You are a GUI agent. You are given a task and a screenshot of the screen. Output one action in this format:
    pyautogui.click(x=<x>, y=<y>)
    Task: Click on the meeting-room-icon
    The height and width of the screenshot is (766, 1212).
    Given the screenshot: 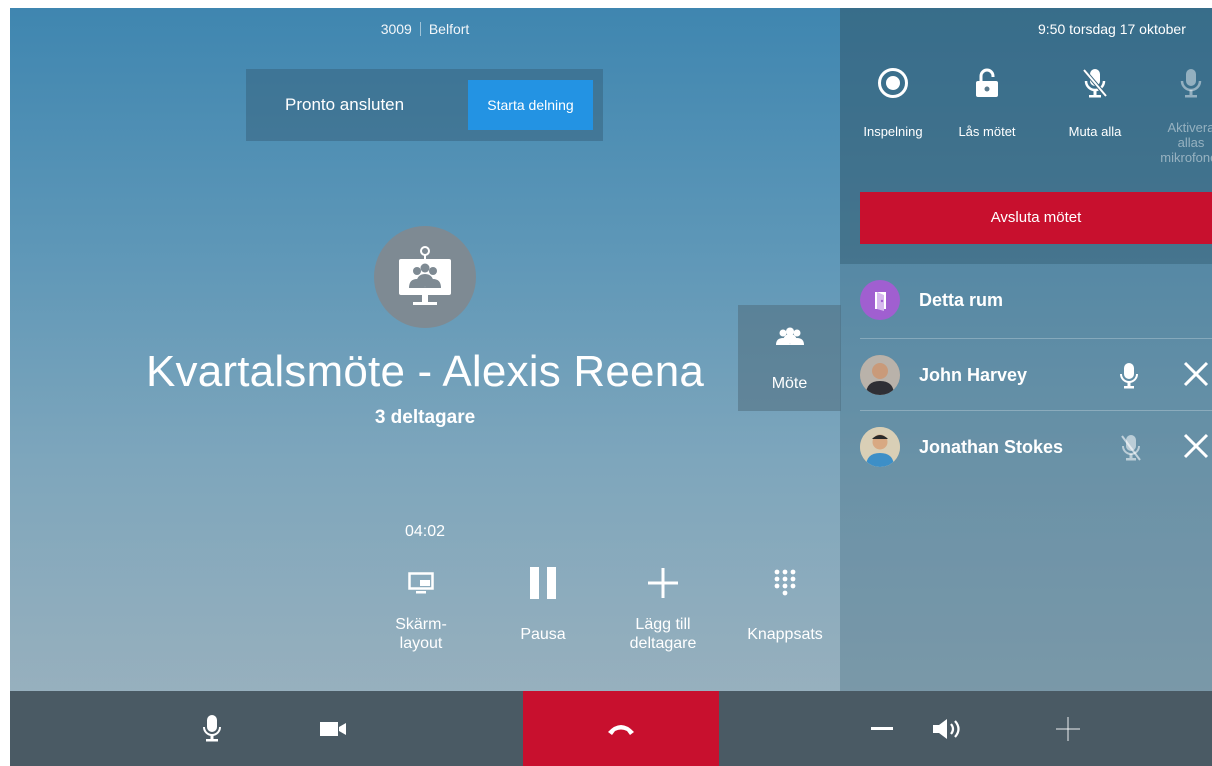 What is the action you would take?
    pyautogui.click(x=425, y=275)
    